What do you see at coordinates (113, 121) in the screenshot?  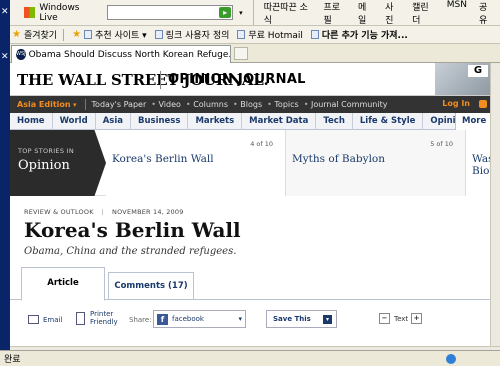 I see `nav-asia: Asia` at bounding box center [113, 121].